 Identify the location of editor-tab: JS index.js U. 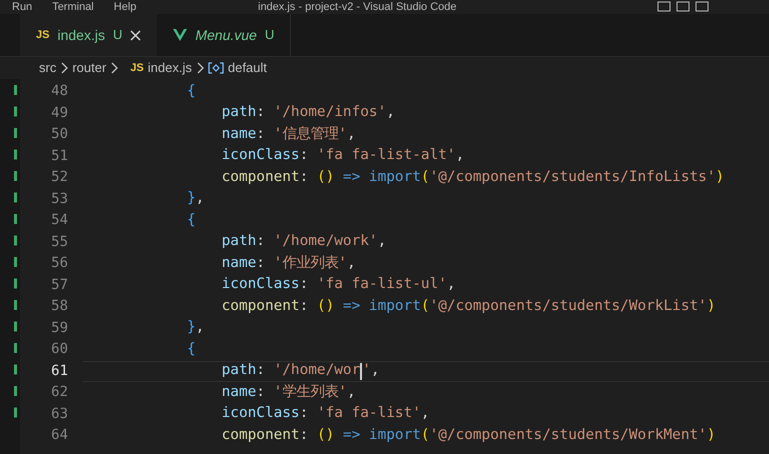
(89, 35).